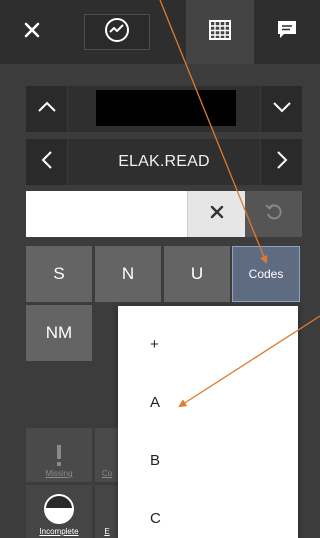 This screenshot has height=538, width=320. What do you see at coordinates (160, 32) in the screenshot?
I see `top-tab-bar` at bounding box center [160, 32].